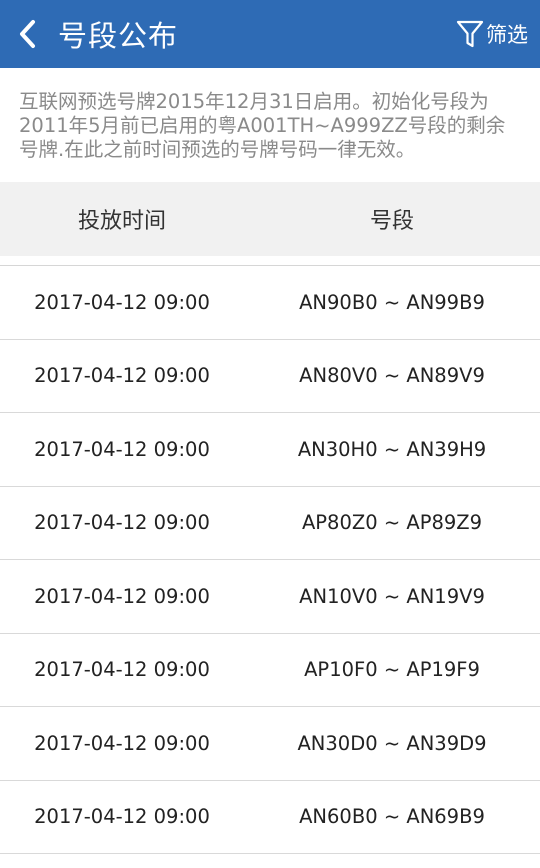  I want to click on table-row: 2017-04-12 09:00 AN30H0 ~ AN39H9, so click(270, 450).